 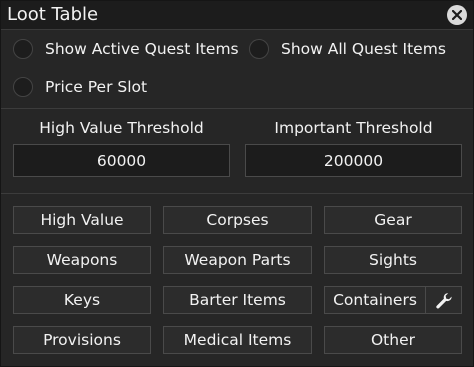 What do you see at coordinates (121, 160) in the screenshot?
I see `high-value-threshold-input` at bounding box center [121, 160].